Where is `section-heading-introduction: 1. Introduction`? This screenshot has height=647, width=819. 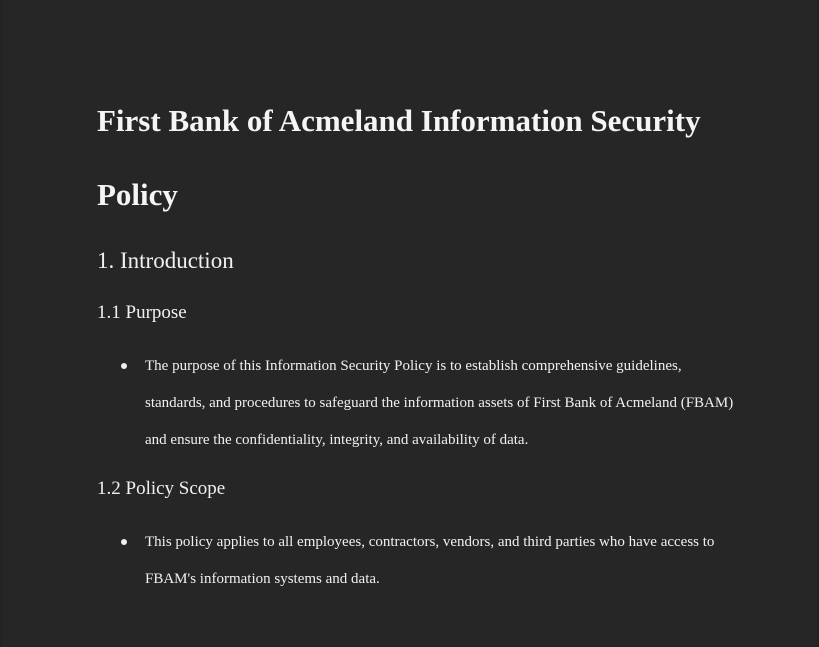 section-heading-introduction: 1. Introduction is located at coordinates (165, 260).